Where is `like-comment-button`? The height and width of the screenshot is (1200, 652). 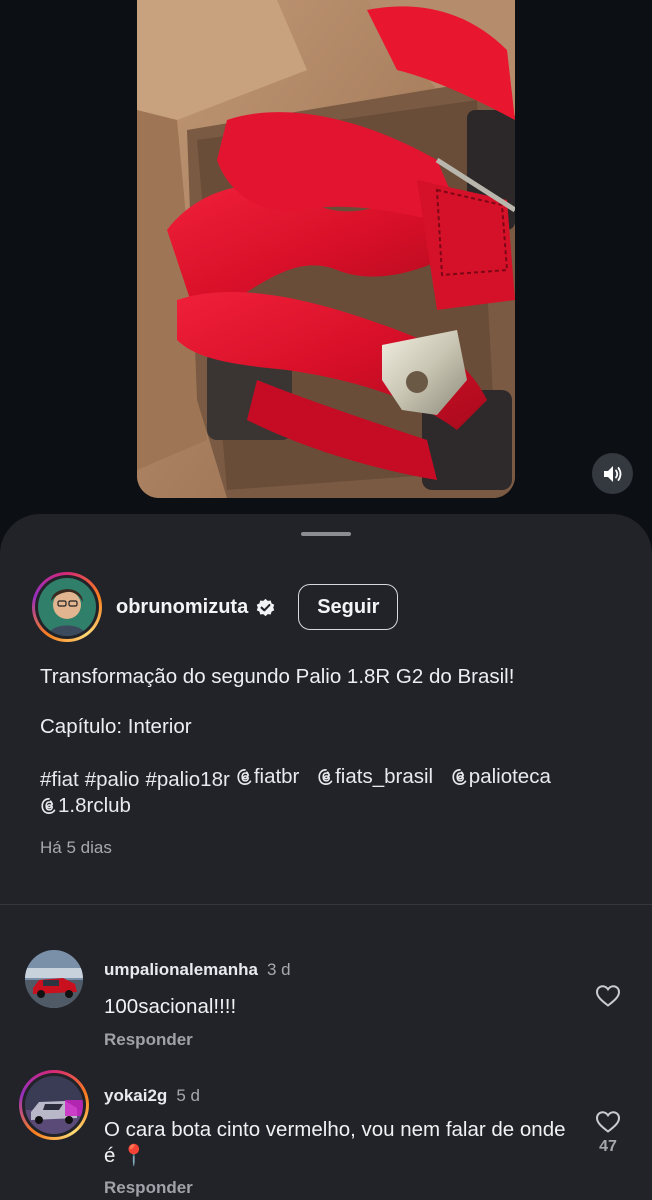
like-comment-button is located at coordinates (608, 996).